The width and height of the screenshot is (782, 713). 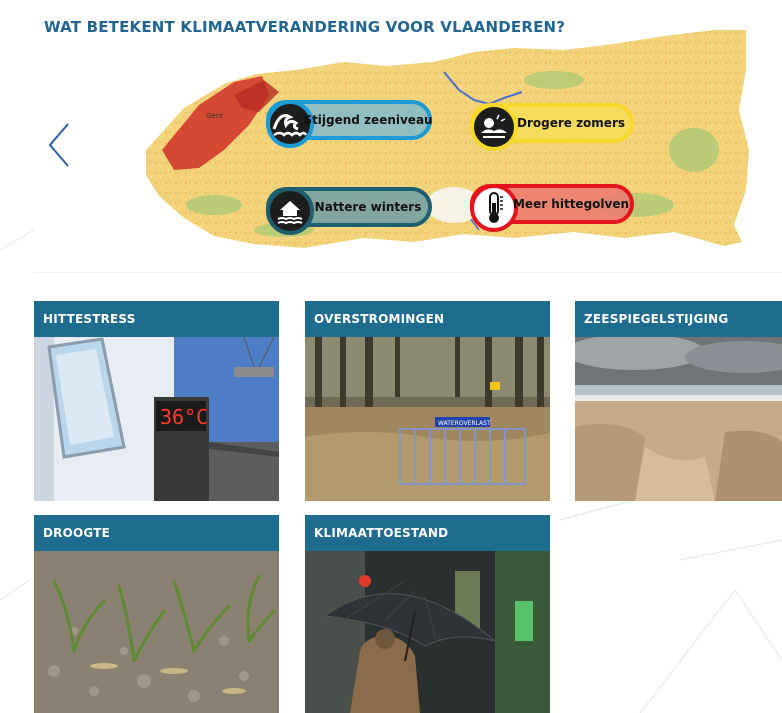 I want to click on heat-stress-photo: 36°C, so click(x=156, y=419).